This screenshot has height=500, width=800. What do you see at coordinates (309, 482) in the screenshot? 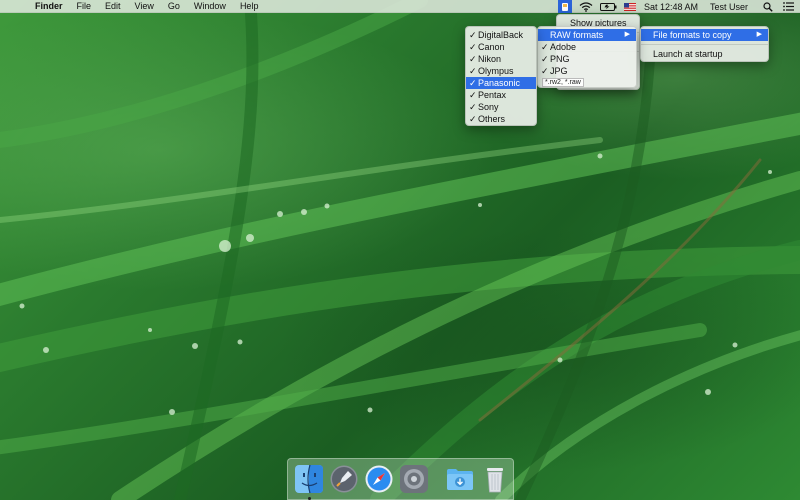
I see `finder-icon` at bounding box center [309, 482].